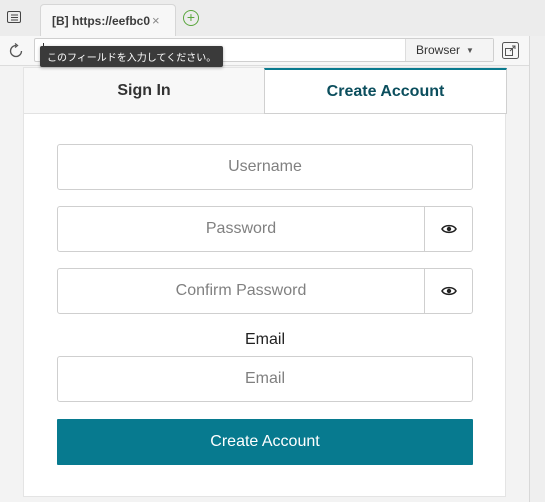  I want to click on browser-tab: [B] https://eefbc0 ×, so click(108, 20).